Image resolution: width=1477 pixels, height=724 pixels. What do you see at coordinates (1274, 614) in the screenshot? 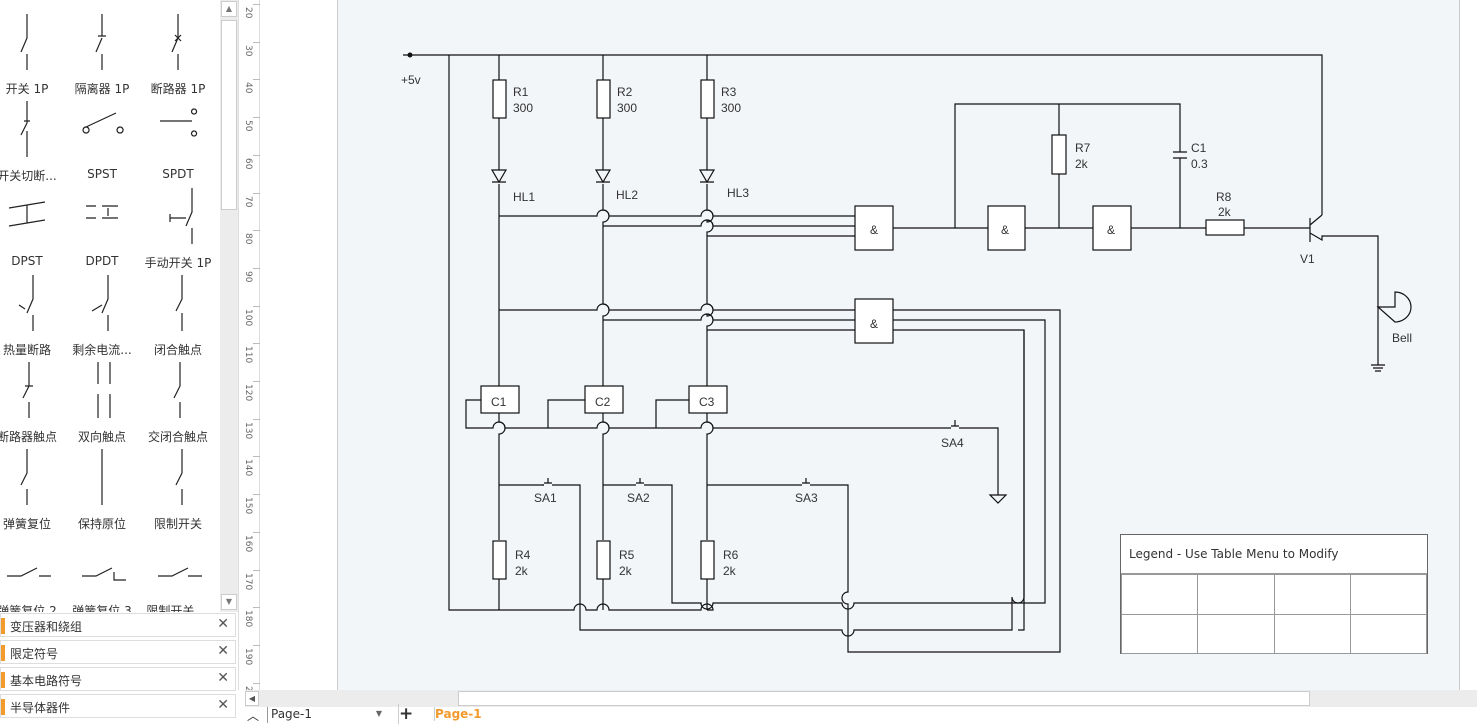
I see `legend-grid` at bounding box center [1274, 614].